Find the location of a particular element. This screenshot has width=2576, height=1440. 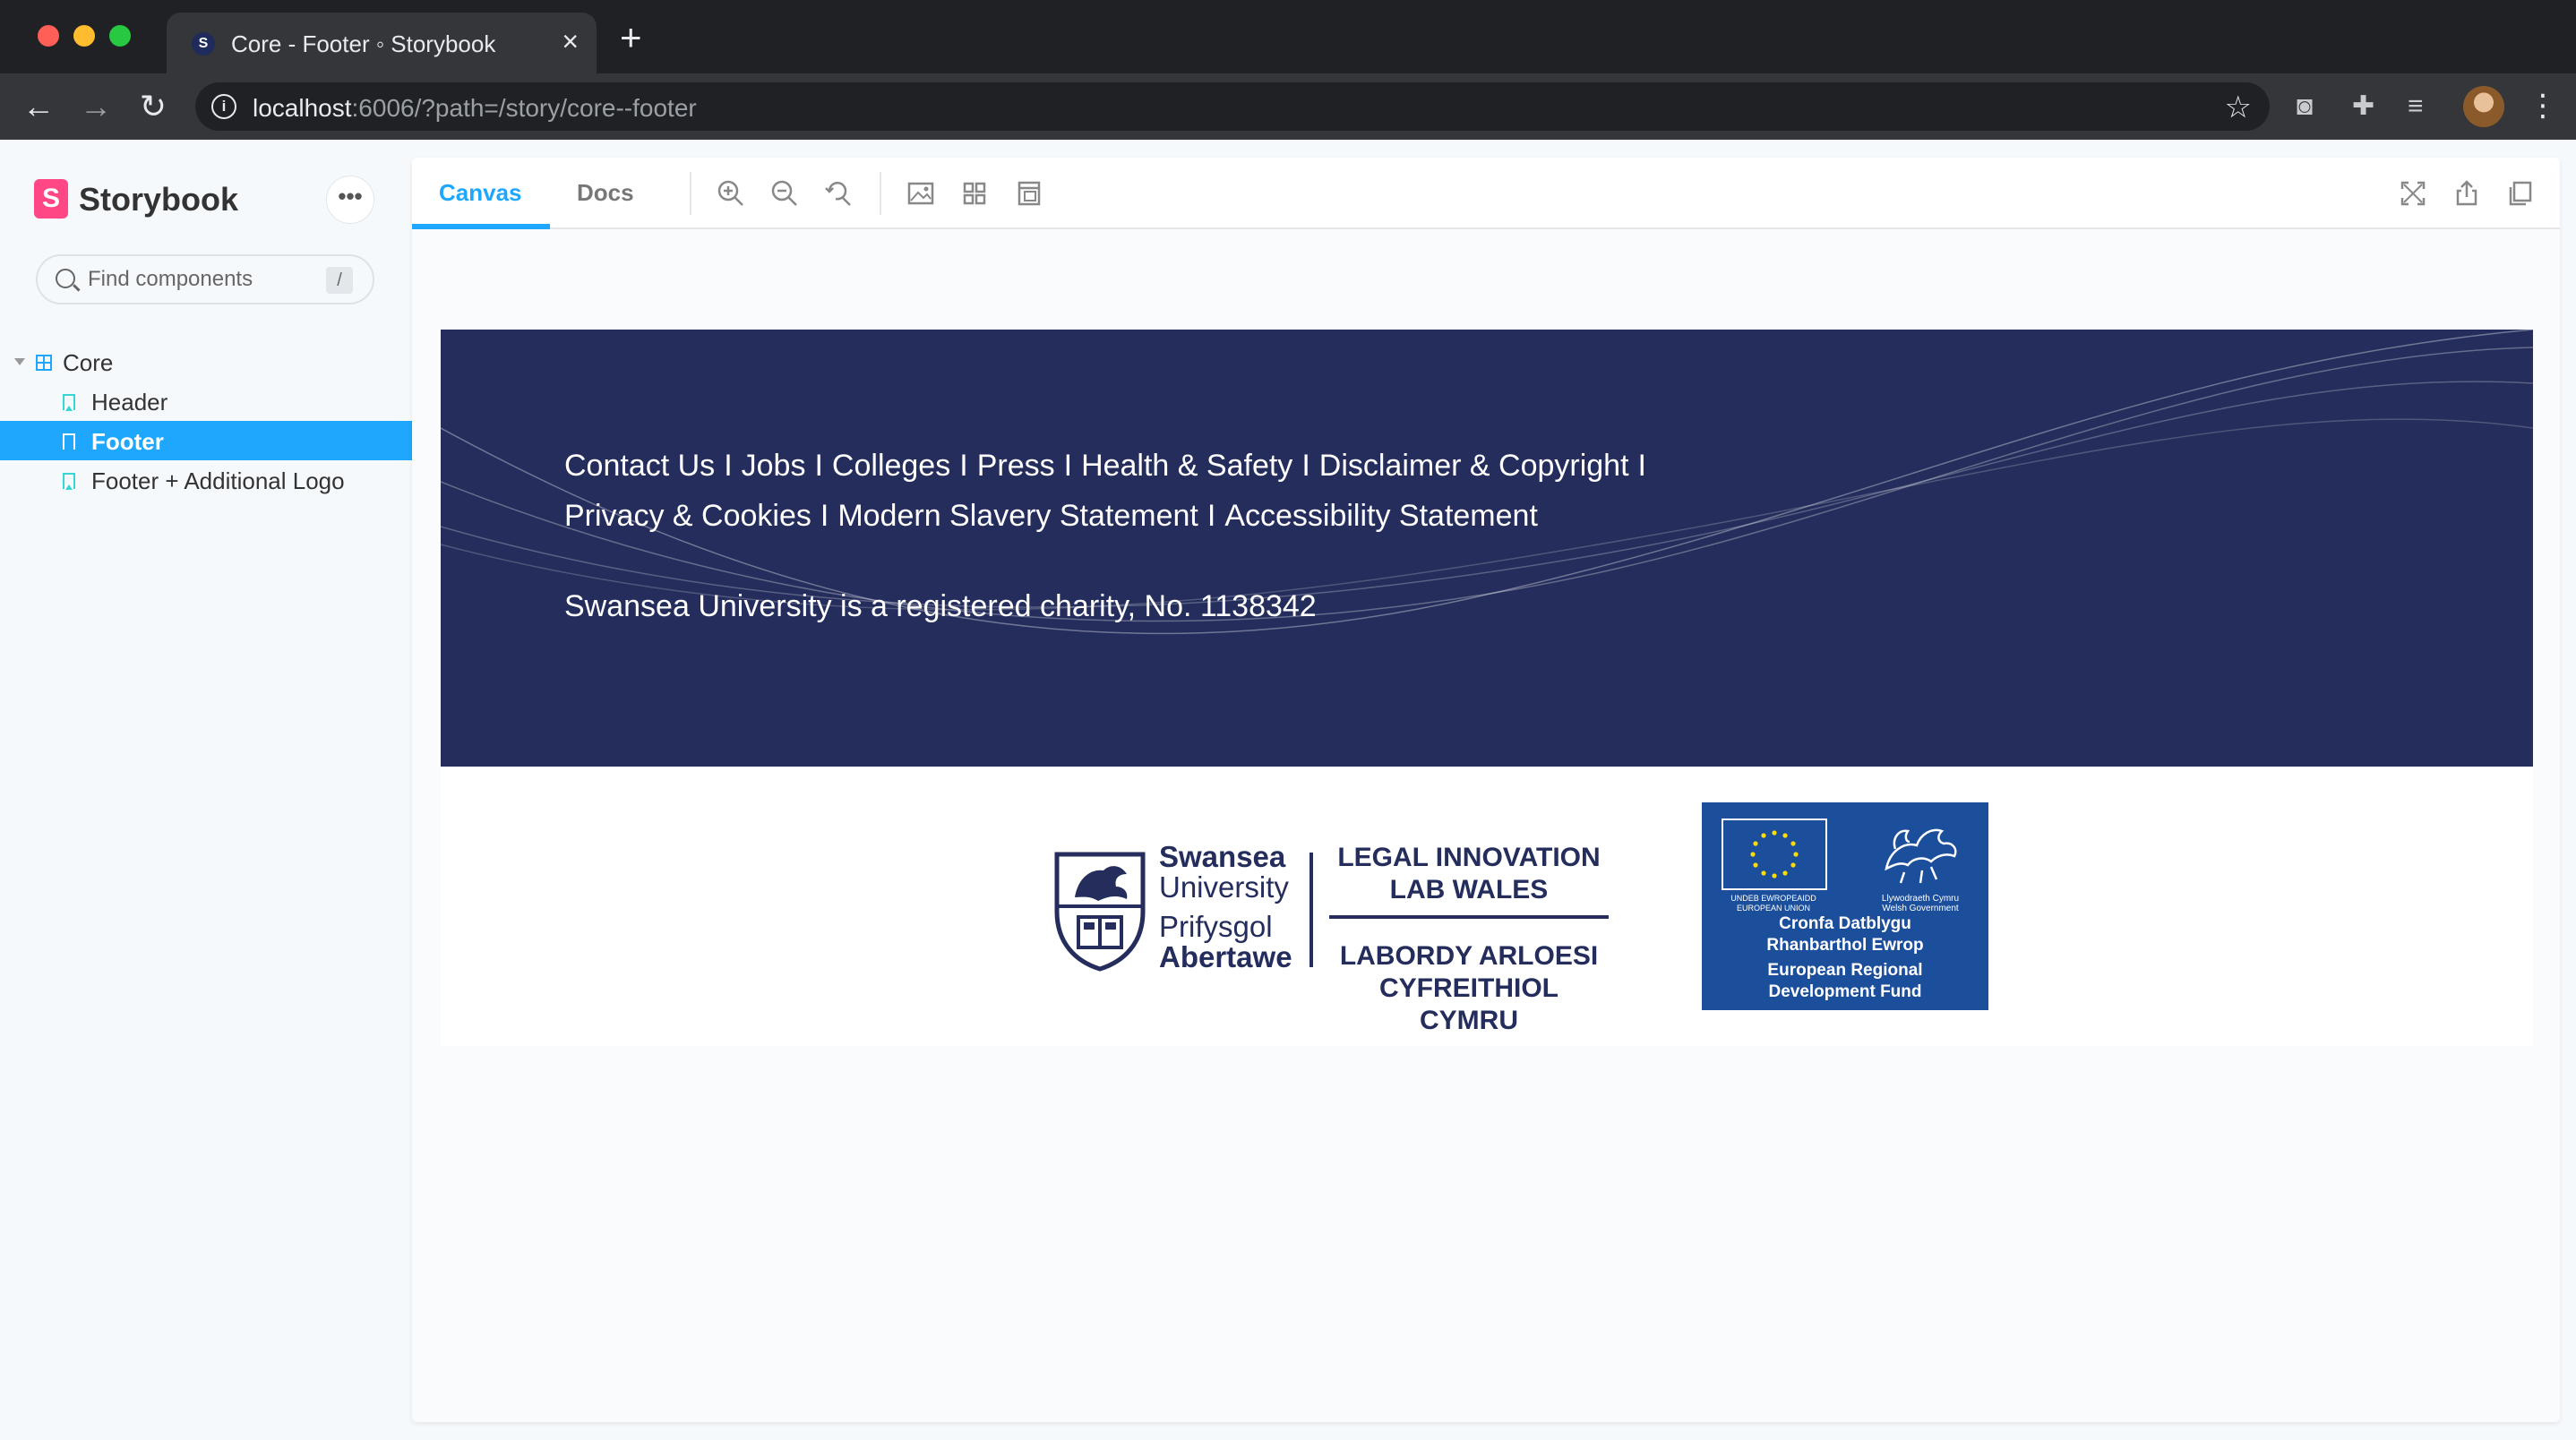

storybook-brand: Storybook is located at coordinates (158, 200).